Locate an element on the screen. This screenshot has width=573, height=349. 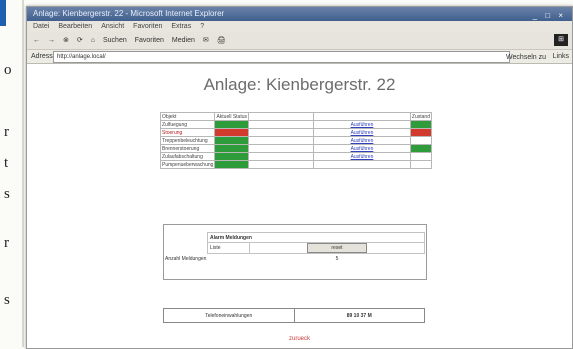
col-status: Aktuell Status is located at coordinates (232, 116).